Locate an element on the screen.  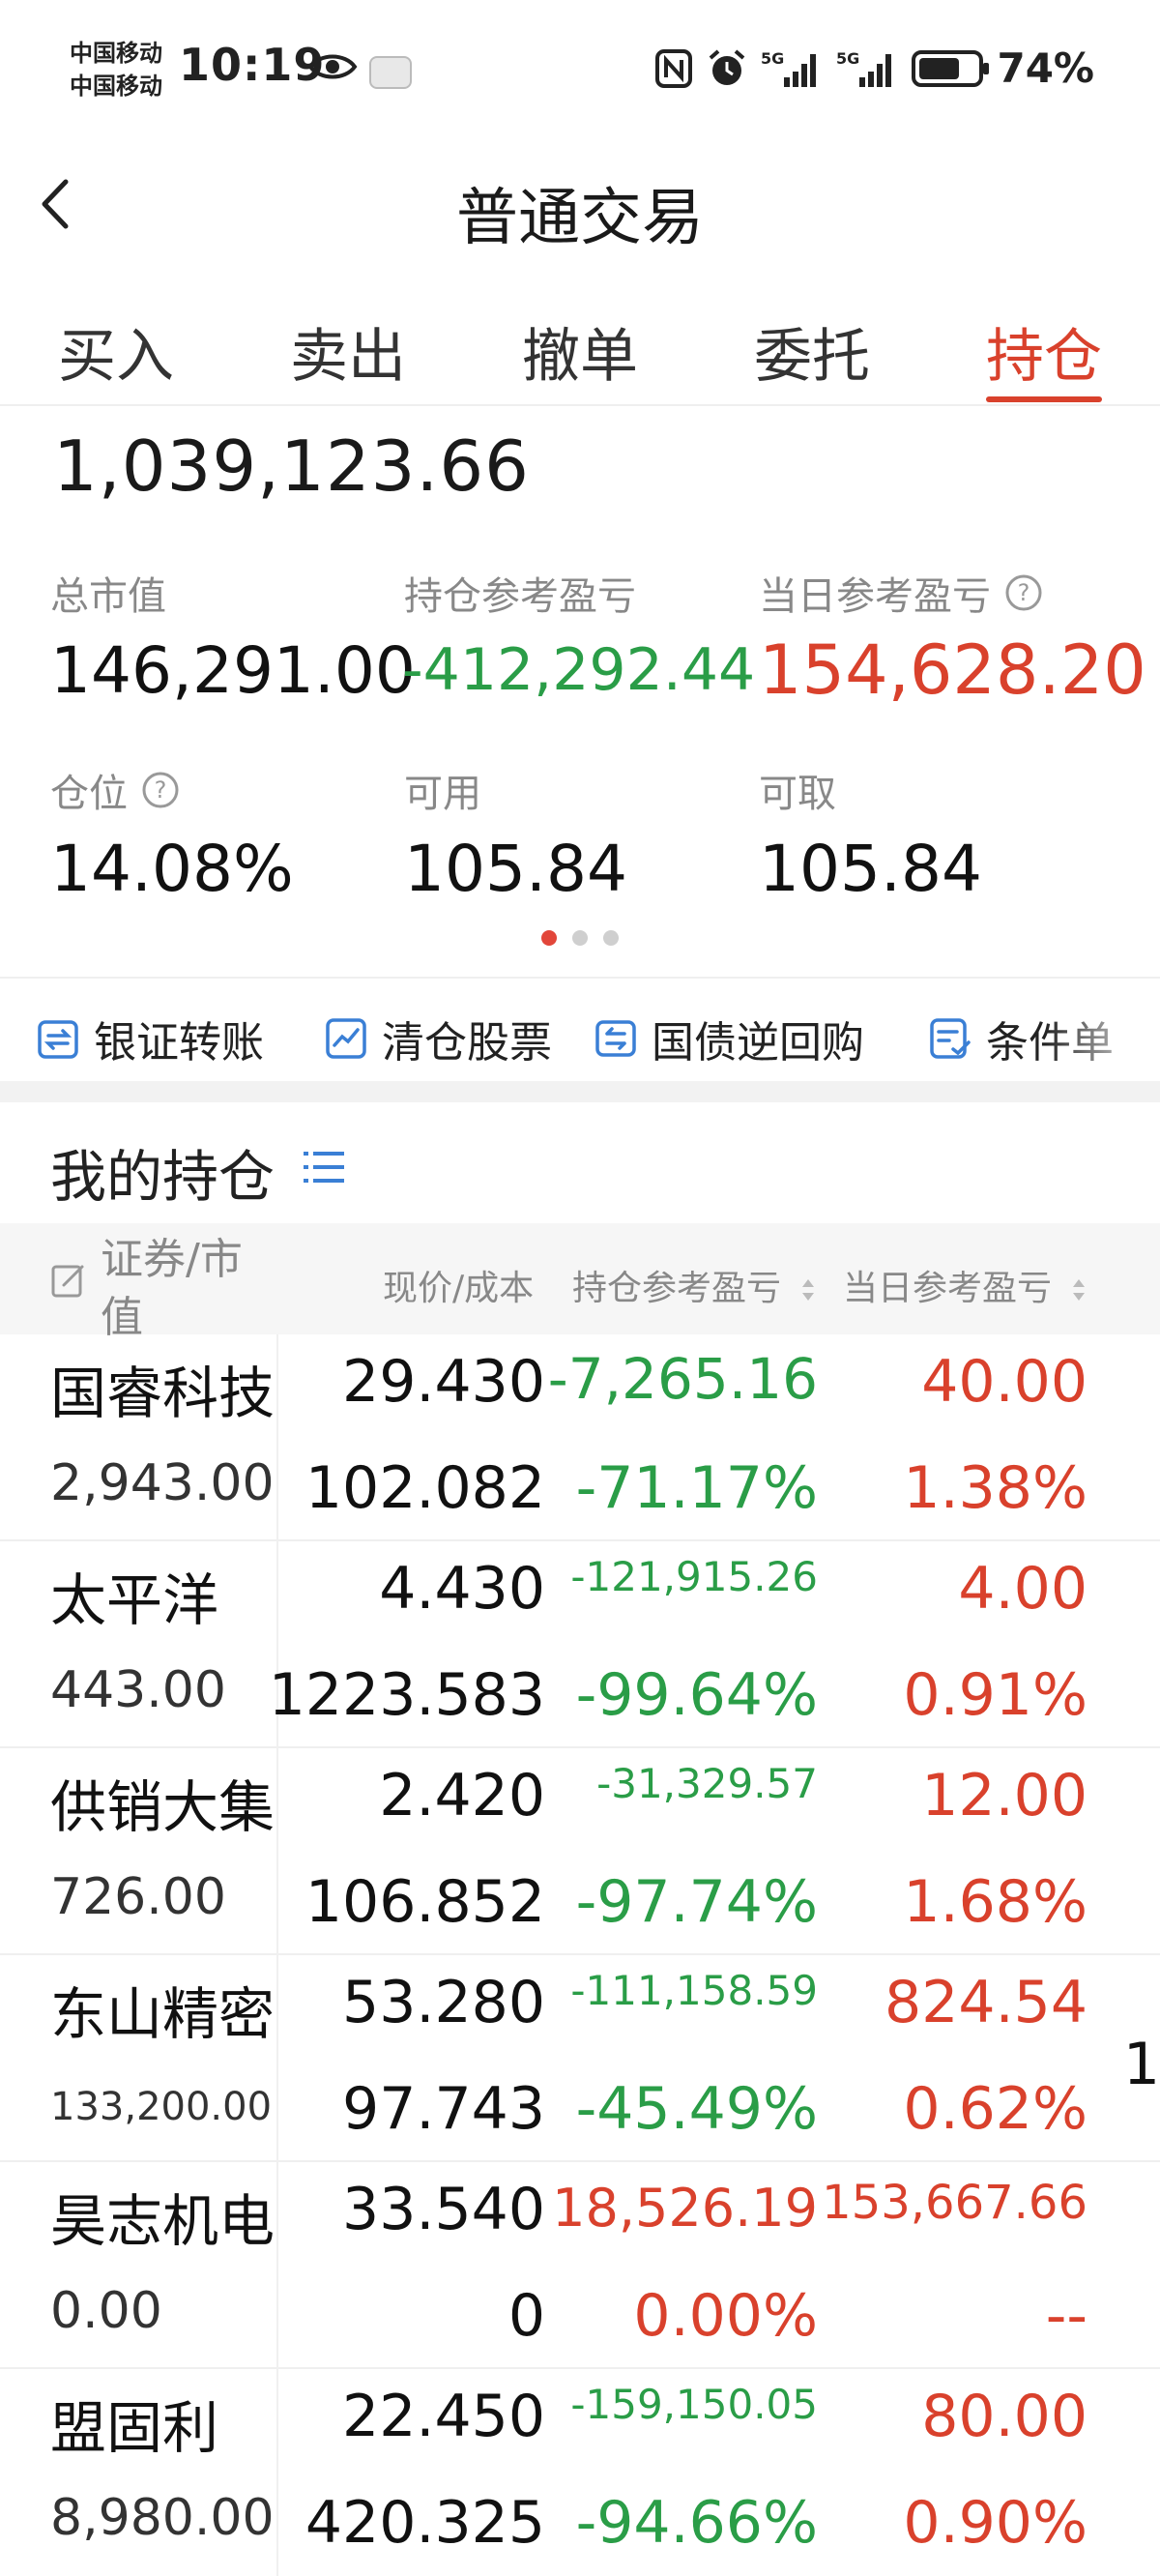
tab-cancel: 撤单 is located at coordinates (580, 351).